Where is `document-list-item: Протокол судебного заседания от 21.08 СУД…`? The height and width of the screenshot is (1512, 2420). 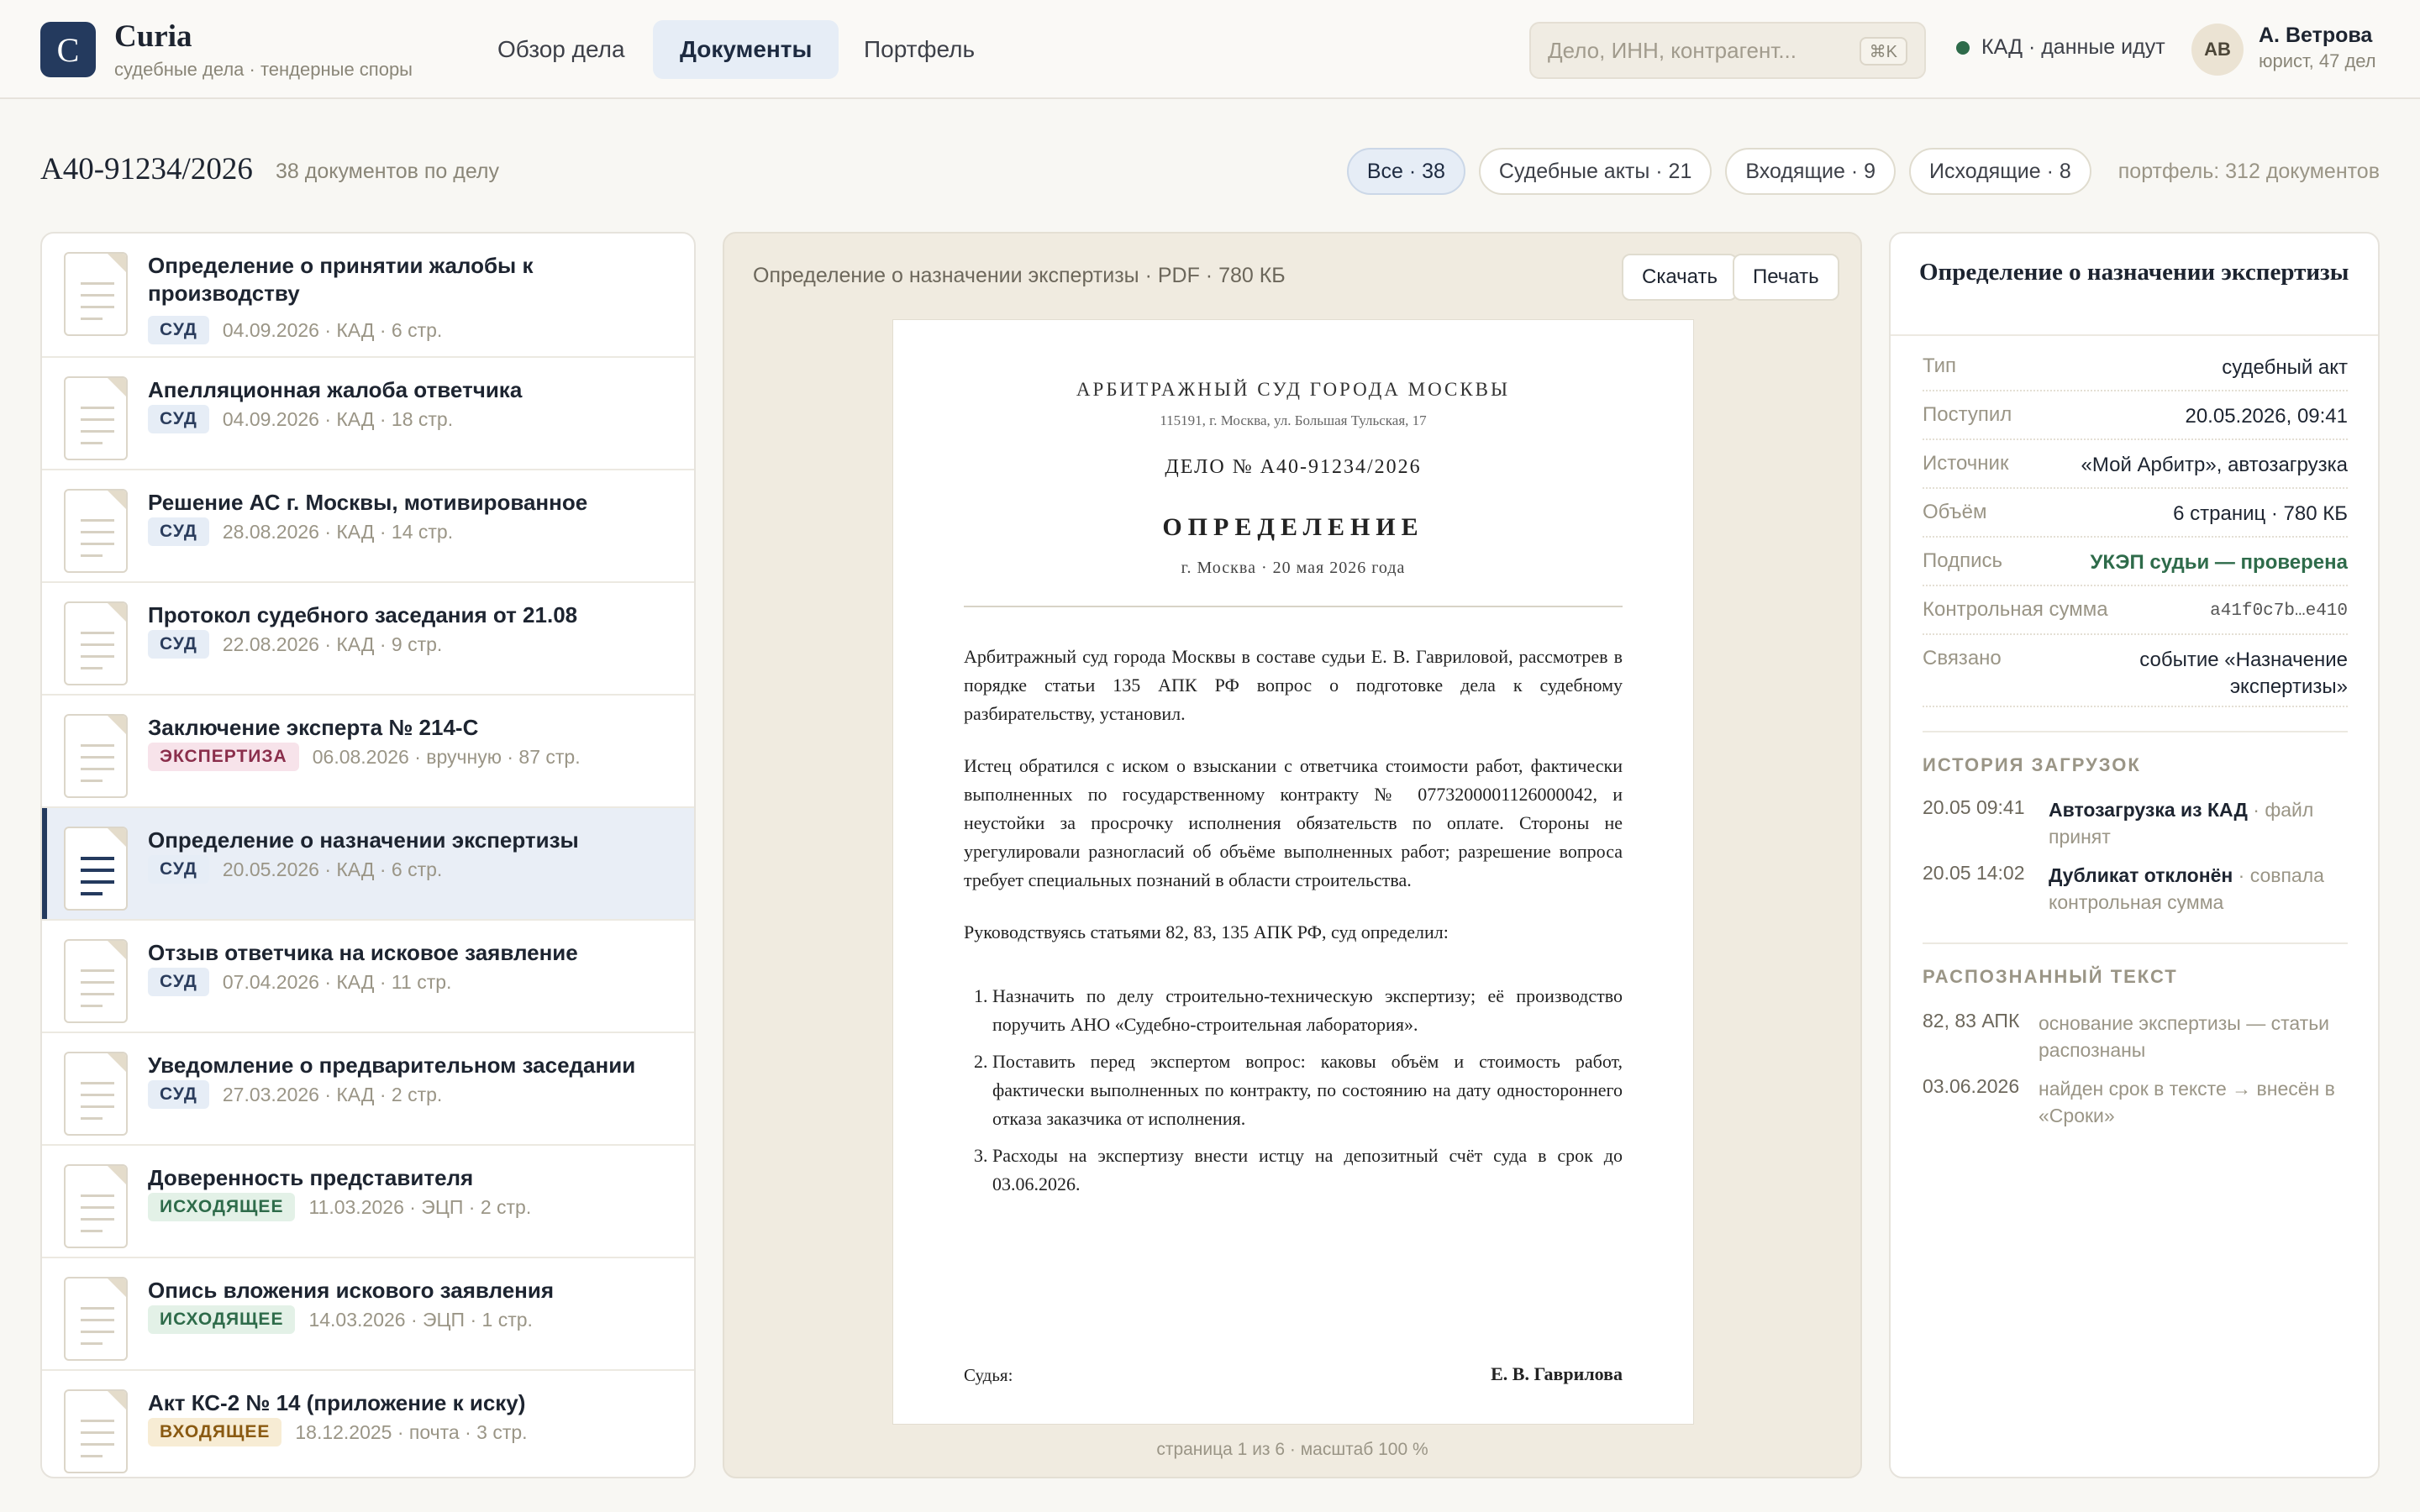 document-list-item: Протокол судебного заседания от 21.08 СУД… is located at coordinates (368, 639).